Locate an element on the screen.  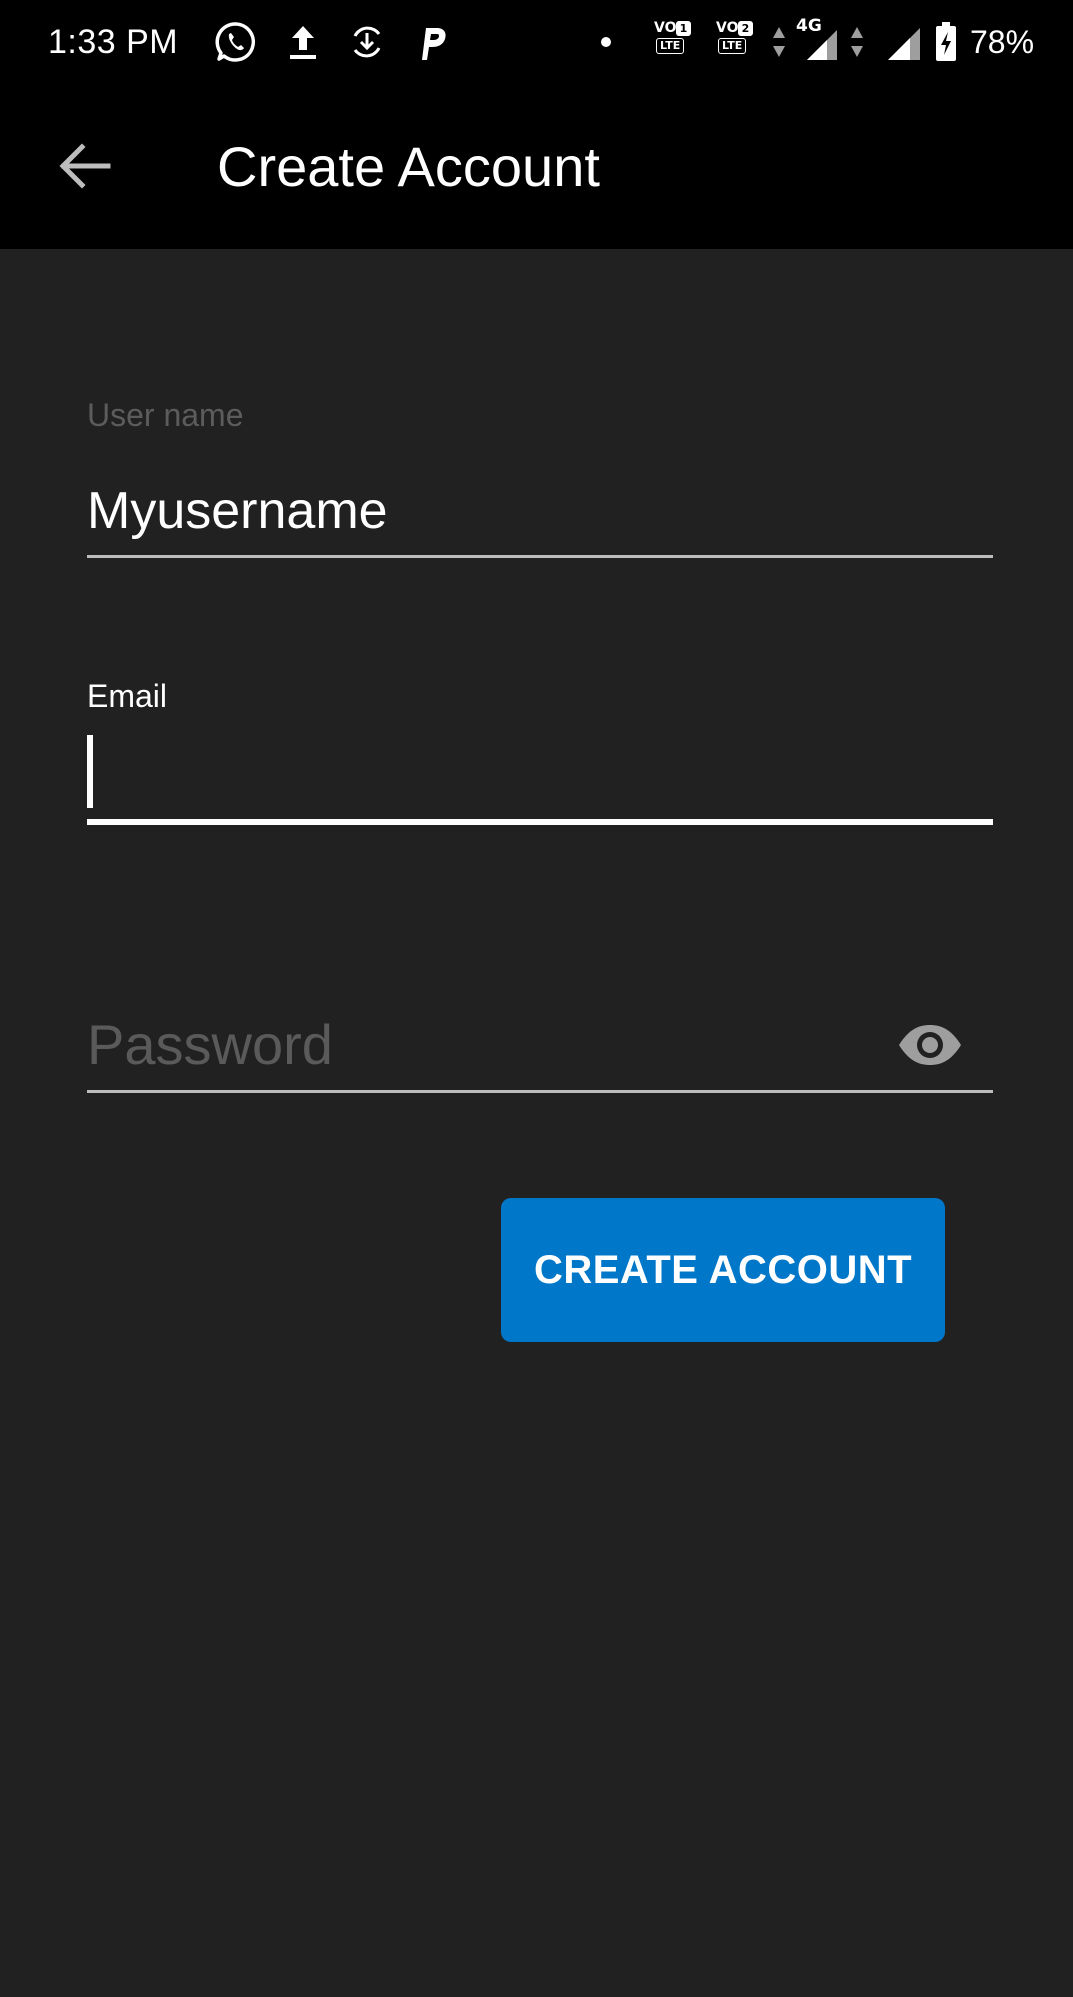
whatsapp-icon is located at coordinates (236, 42).